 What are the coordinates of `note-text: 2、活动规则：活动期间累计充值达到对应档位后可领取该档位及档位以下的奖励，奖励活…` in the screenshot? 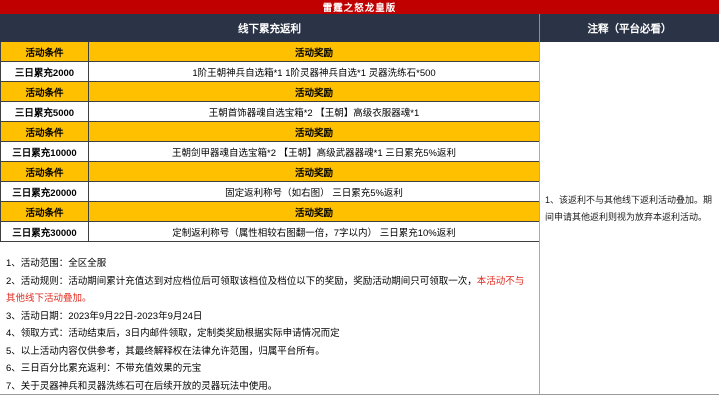 It's located at (241, 281).